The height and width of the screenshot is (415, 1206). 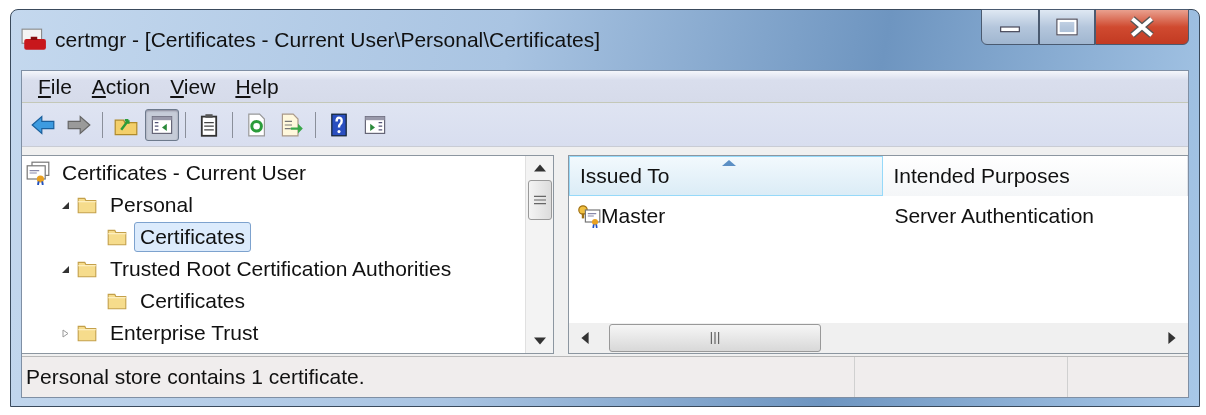 What do you see at coordinates (589, 216) in the screenshot?
I see `certificate-icon` at bounding box center [589, 216].